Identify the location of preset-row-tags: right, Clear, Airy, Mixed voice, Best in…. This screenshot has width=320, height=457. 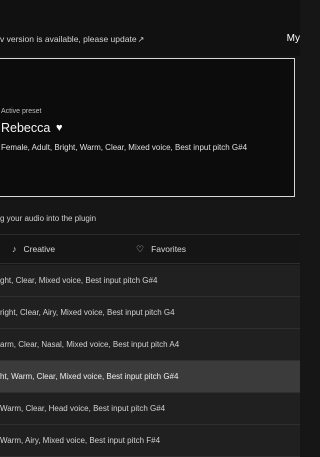
(87, 312).